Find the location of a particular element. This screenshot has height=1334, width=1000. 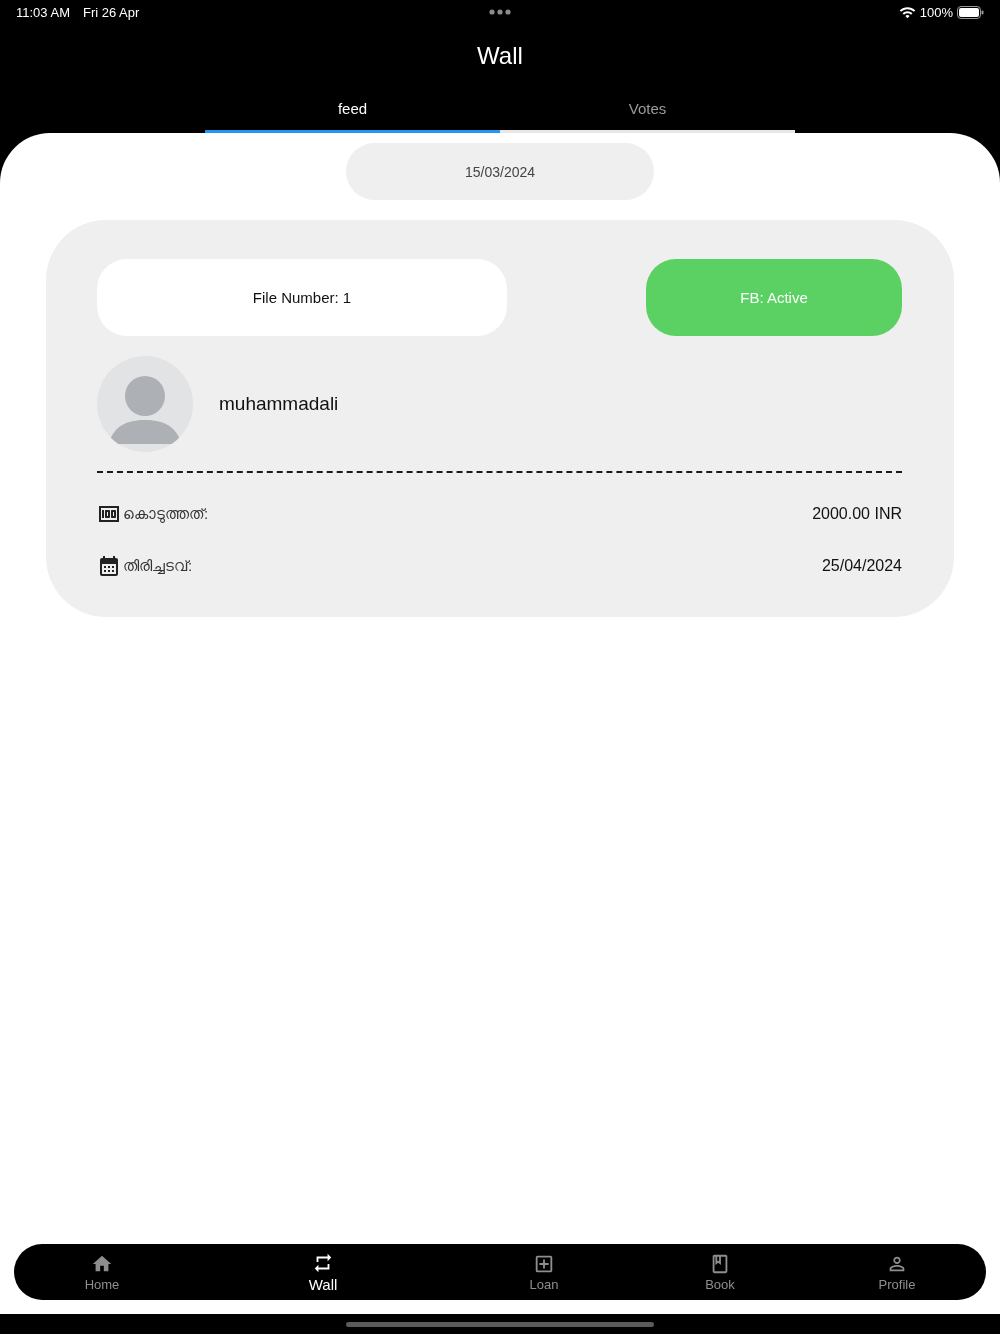

nav-item: Home is located at coordinates (102, 1272).